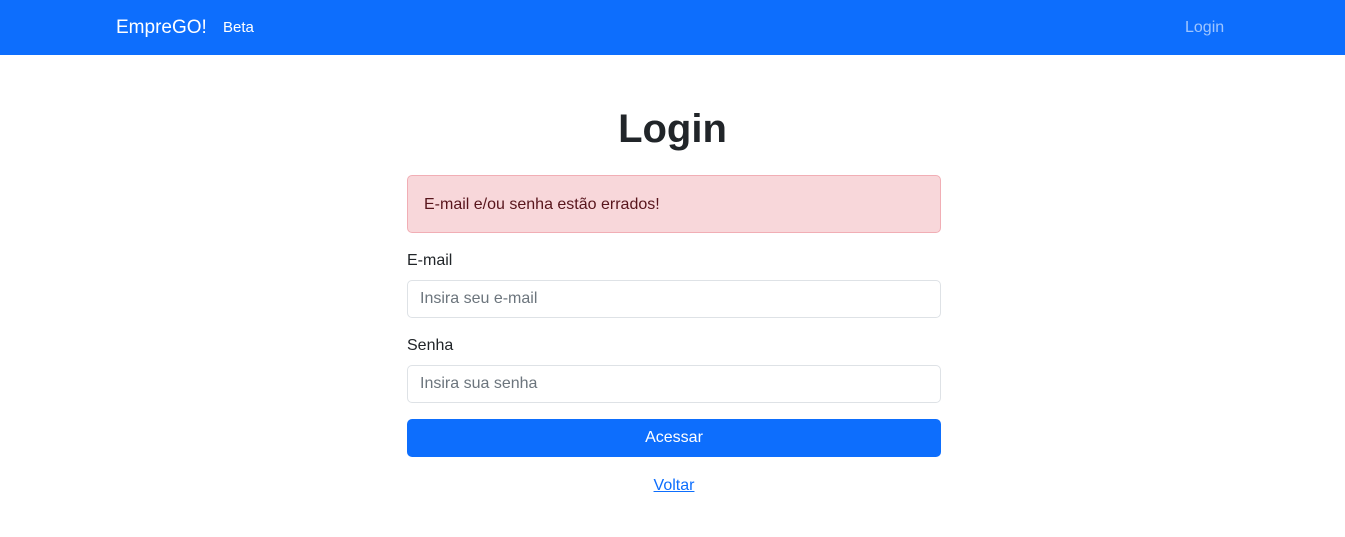  What do you see at coordinates (161, 28) in the screenshot?
I see `brand-link: EmpreGO!` at bounding box center [161, 28].